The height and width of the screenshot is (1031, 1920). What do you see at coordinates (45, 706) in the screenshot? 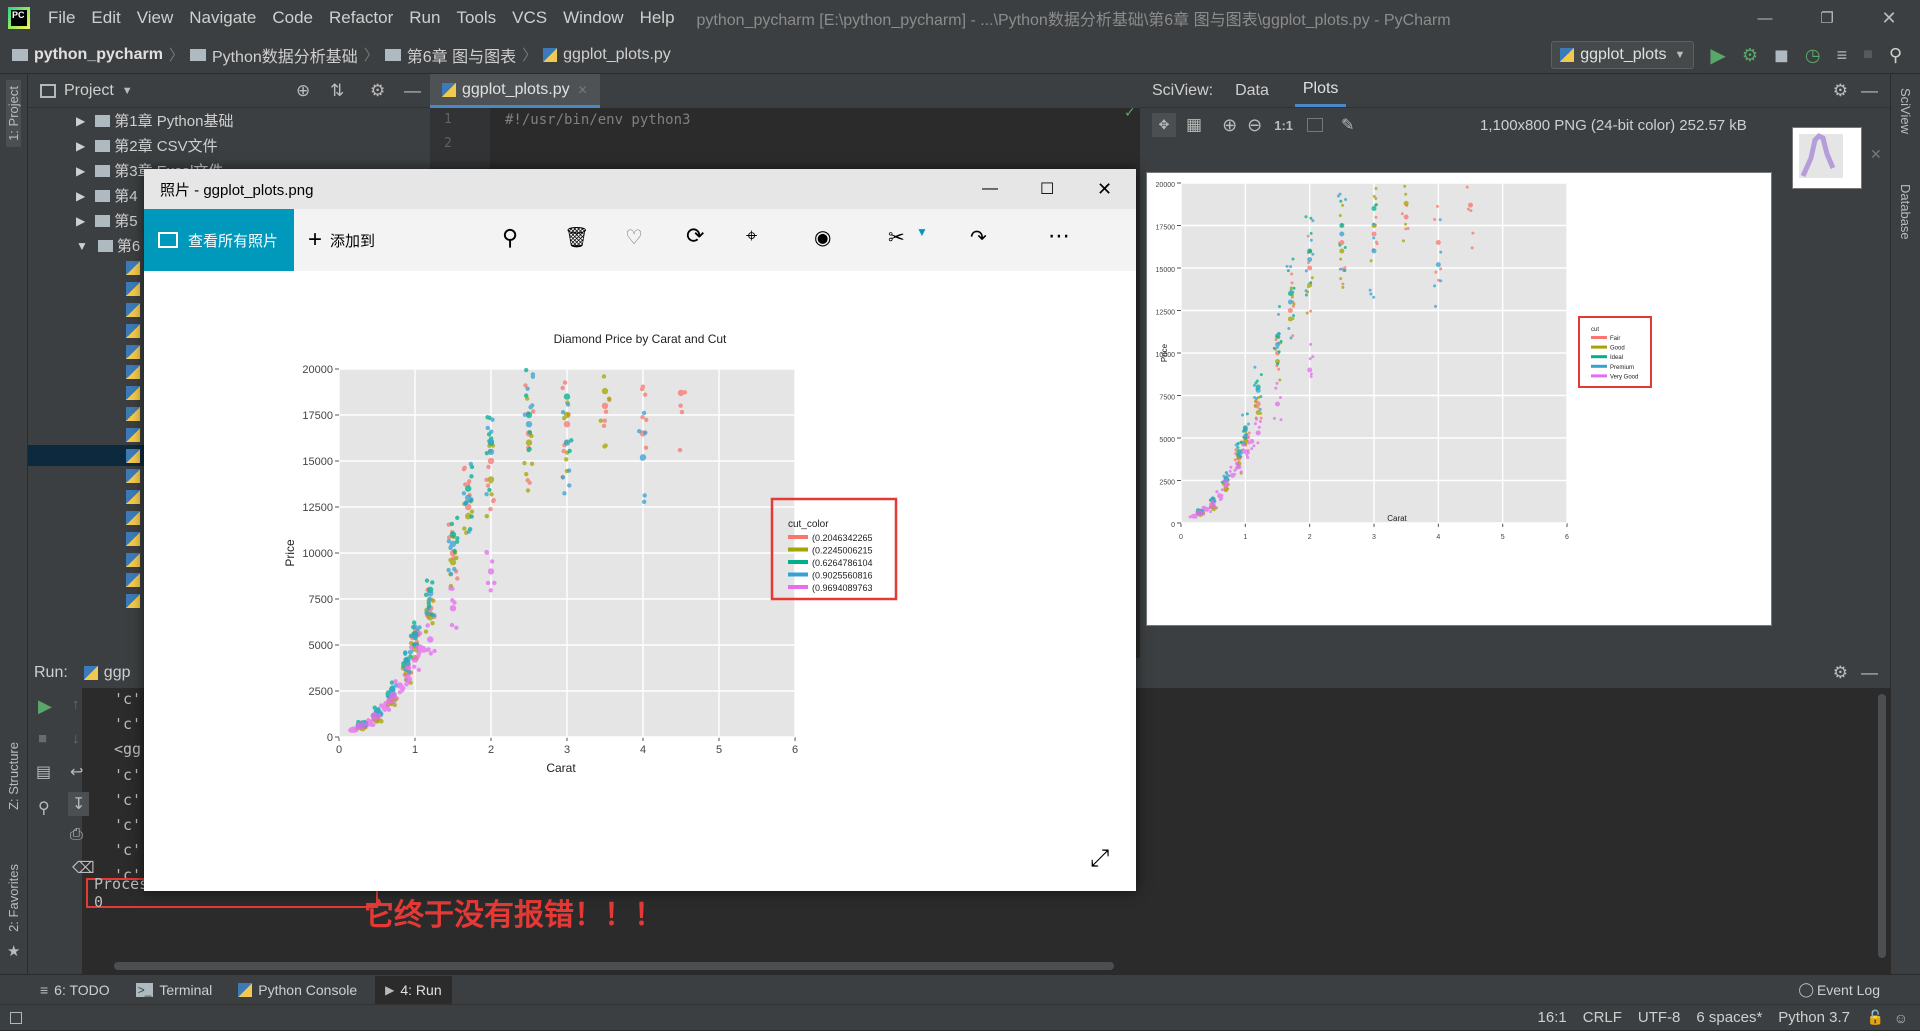
I see `rerun-icon: ▶` at bounding box center [45, 706].